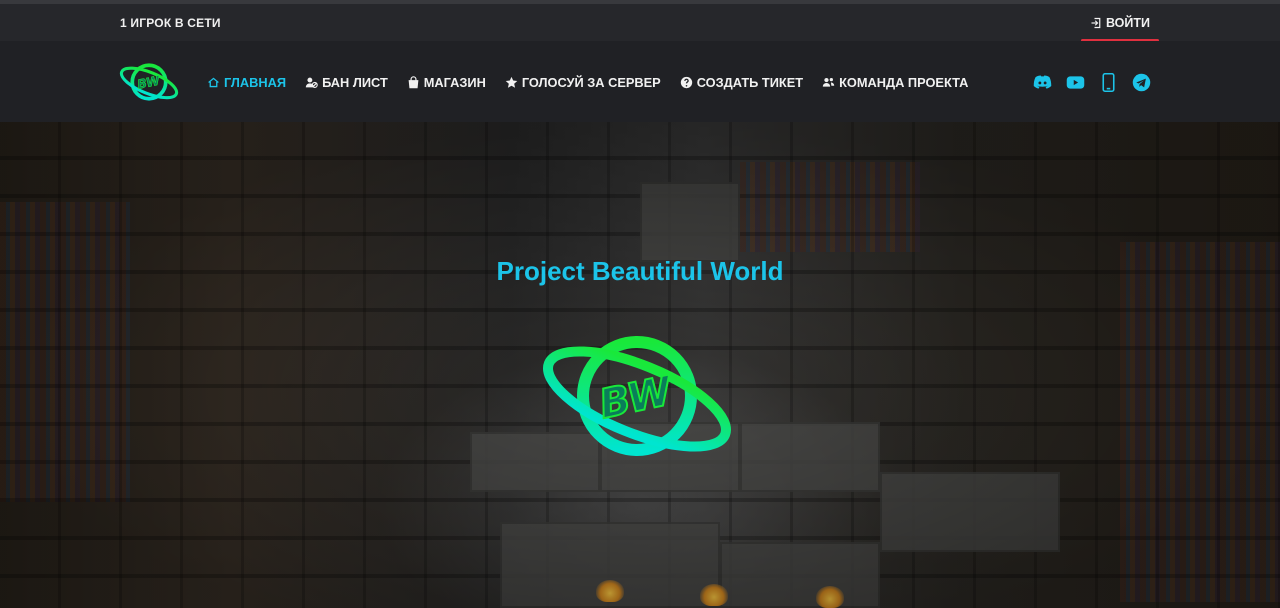 This screenshot has width=1280, height=608. I want to click on star-icon, so click(511, 82).